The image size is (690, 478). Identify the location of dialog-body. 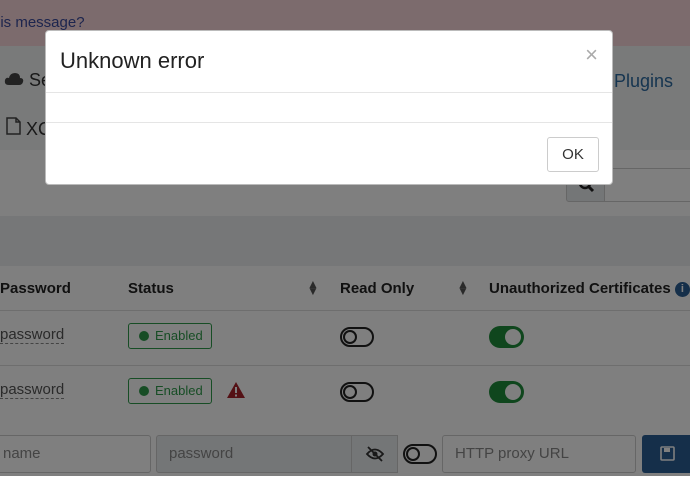
(329, 108).